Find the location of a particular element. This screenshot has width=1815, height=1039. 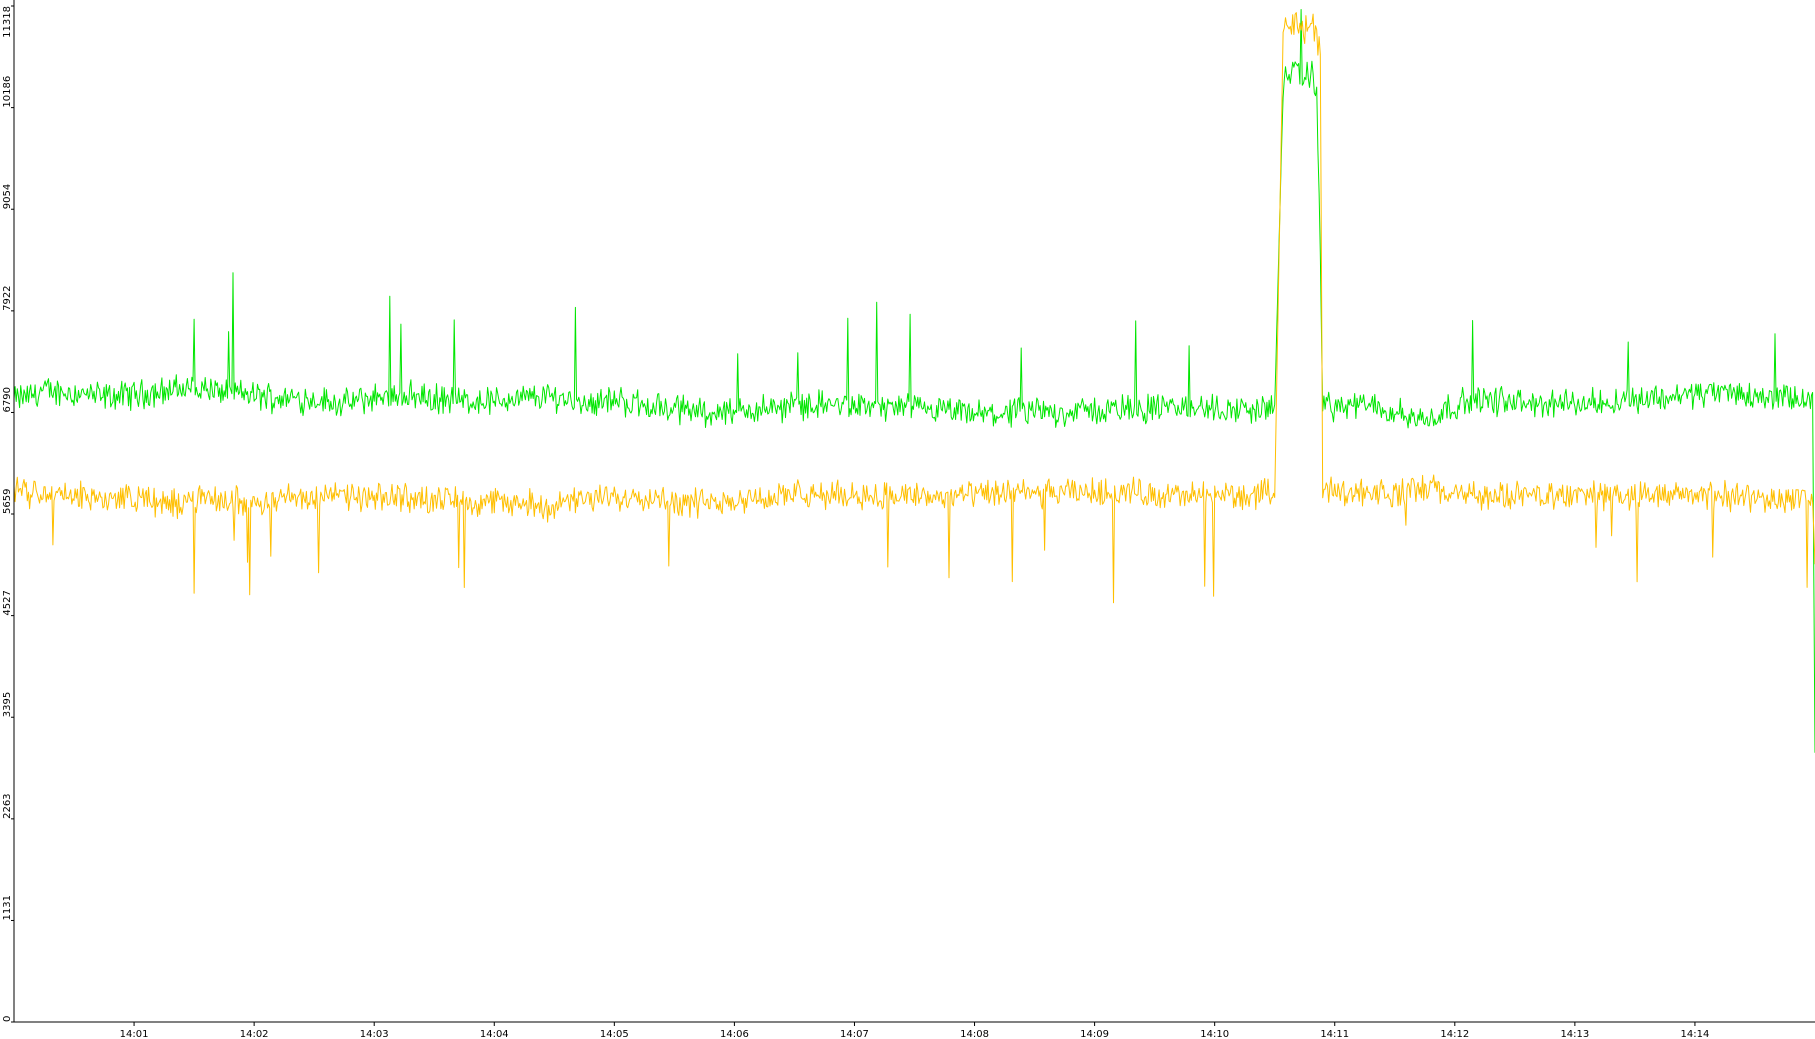

x-tick-label: 14:14 is located at coordinates (1695, 1034).